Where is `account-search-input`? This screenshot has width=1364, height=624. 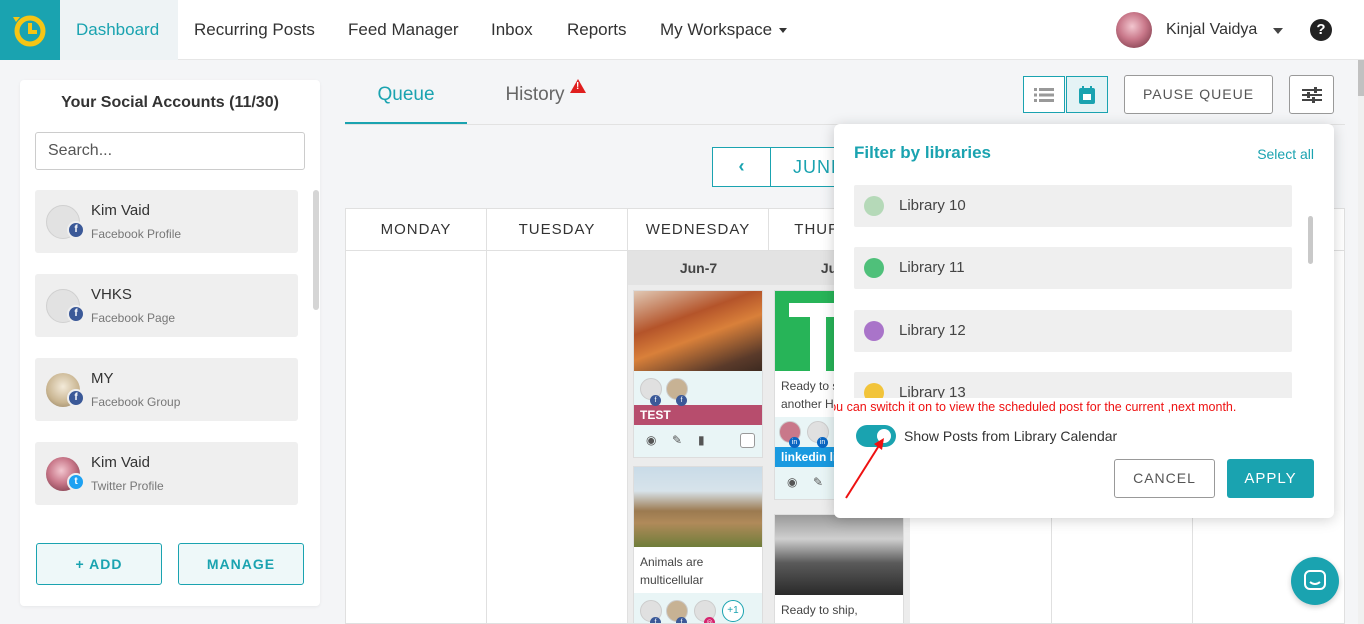 account-search-input is located at coordinates (170, 151).